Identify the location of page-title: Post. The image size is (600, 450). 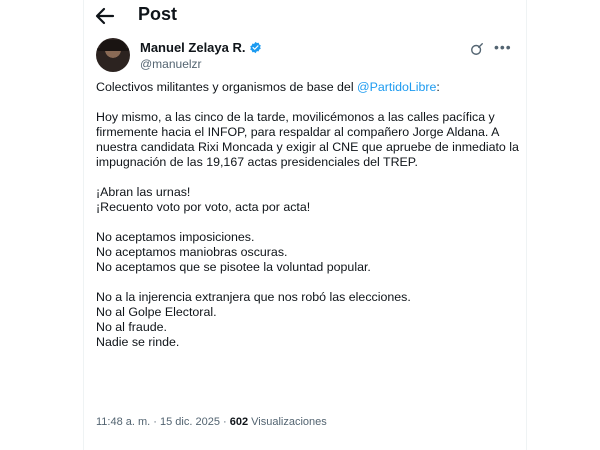
(158, 14).